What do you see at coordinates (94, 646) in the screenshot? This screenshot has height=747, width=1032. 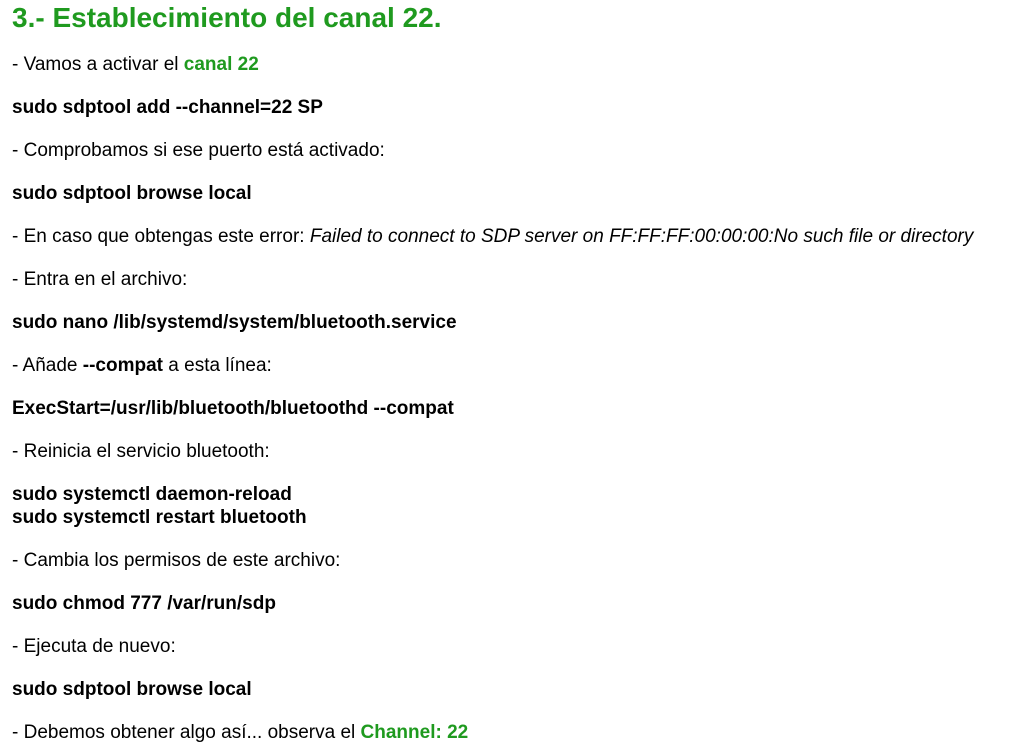 I see `step-run-again: - Ejecuta de nuevo:` at bounding box center [94, 646].